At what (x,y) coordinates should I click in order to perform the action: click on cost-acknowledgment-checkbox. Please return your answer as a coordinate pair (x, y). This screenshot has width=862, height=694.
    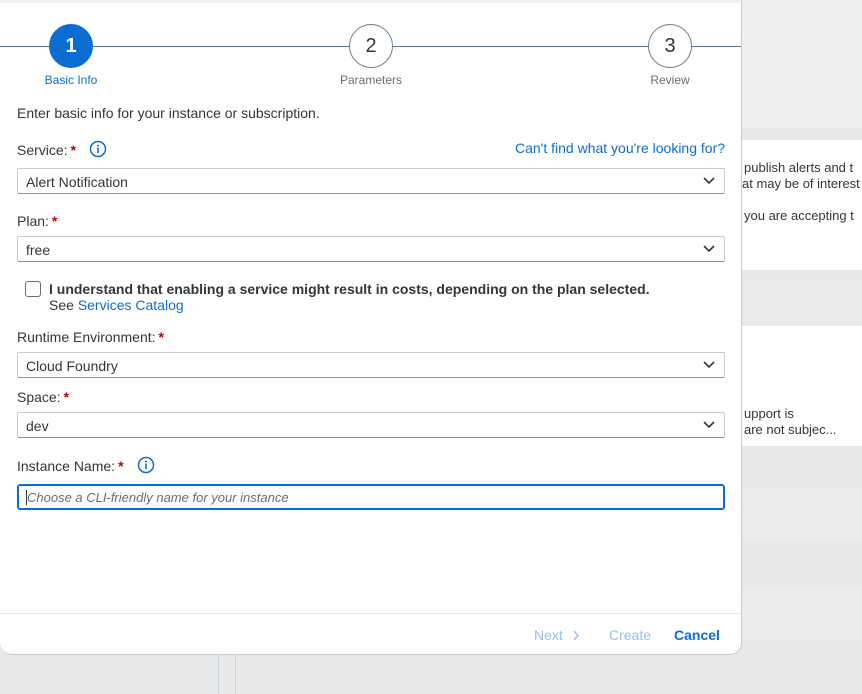
    Looking at the image, I should click on (33, 289).